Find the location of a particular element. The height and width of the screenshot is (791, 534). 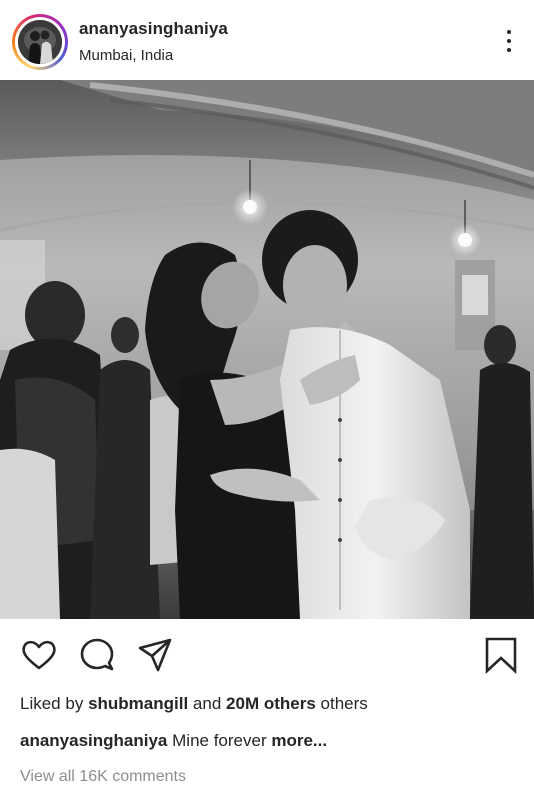

avatar-image is located at coordinates (40, 42).